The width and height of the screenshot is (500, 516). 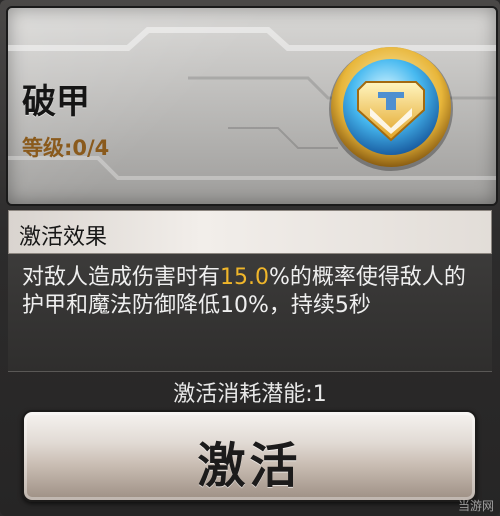 I want to click on watermark: 当游网, so click(x=475, y=506).